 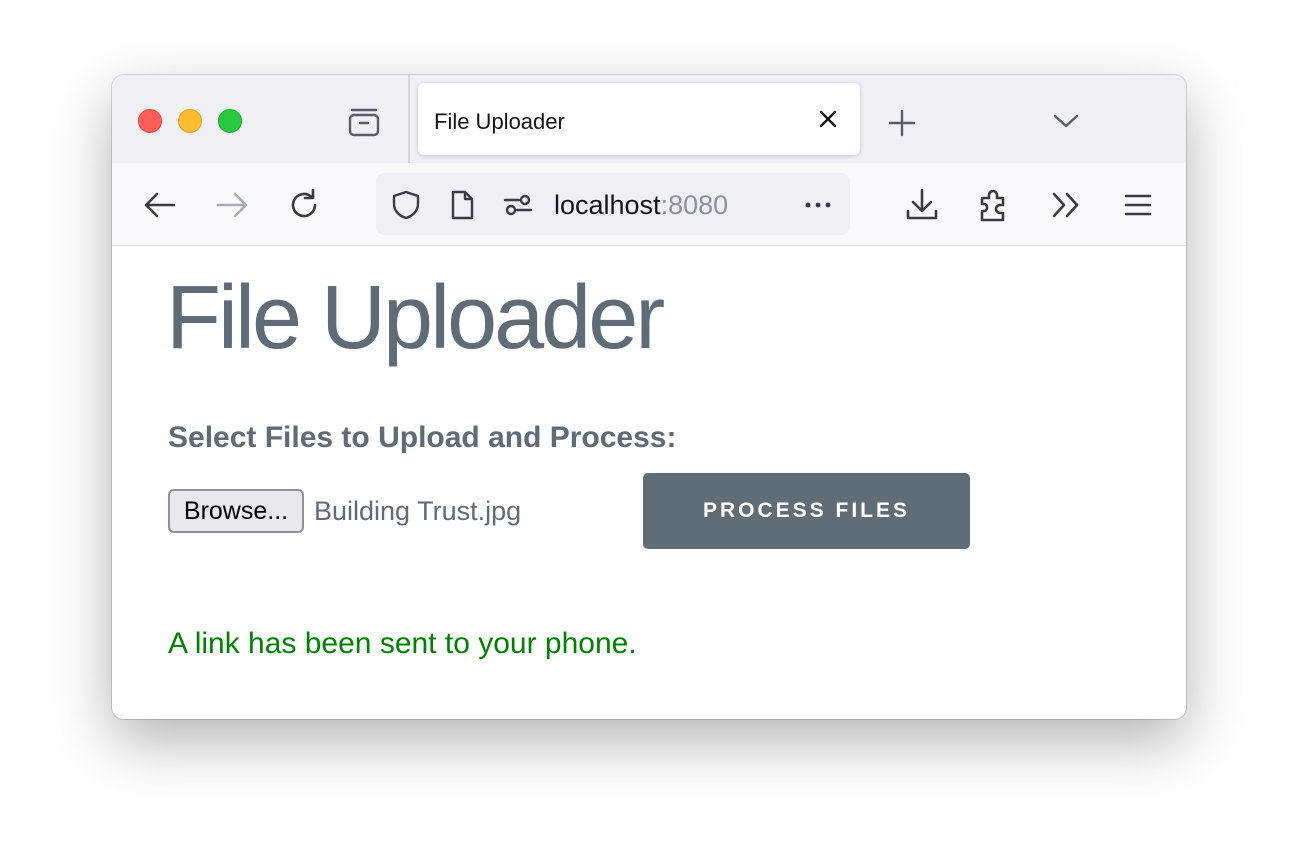 I want to click on tab-list-icon, so click(x=364, y=121).